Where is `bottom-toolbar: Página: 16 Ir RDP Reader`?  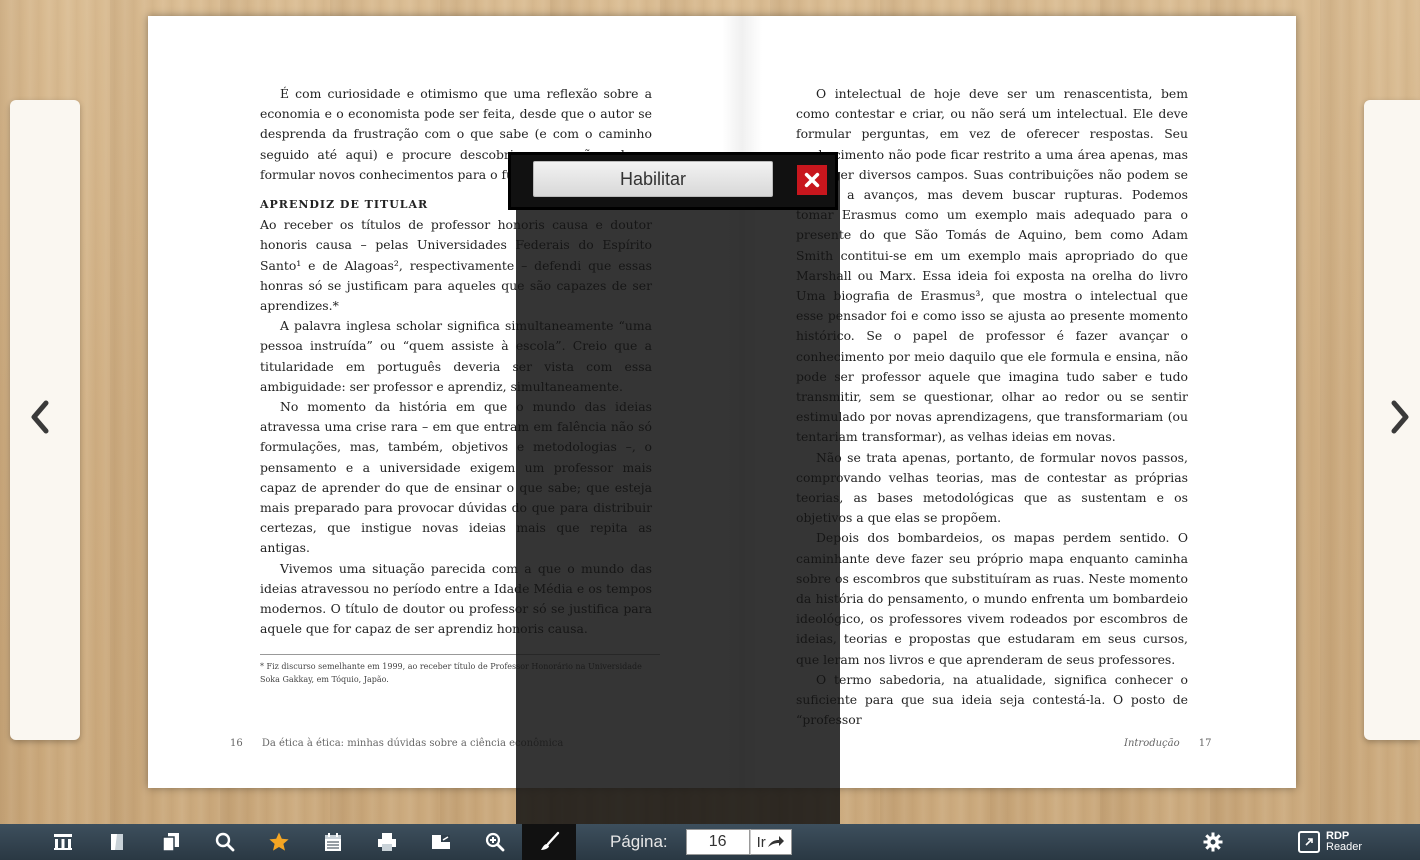
bottom-toolbar: Página: 16 Ir RDP Reader is located at coordinates (710, 842).